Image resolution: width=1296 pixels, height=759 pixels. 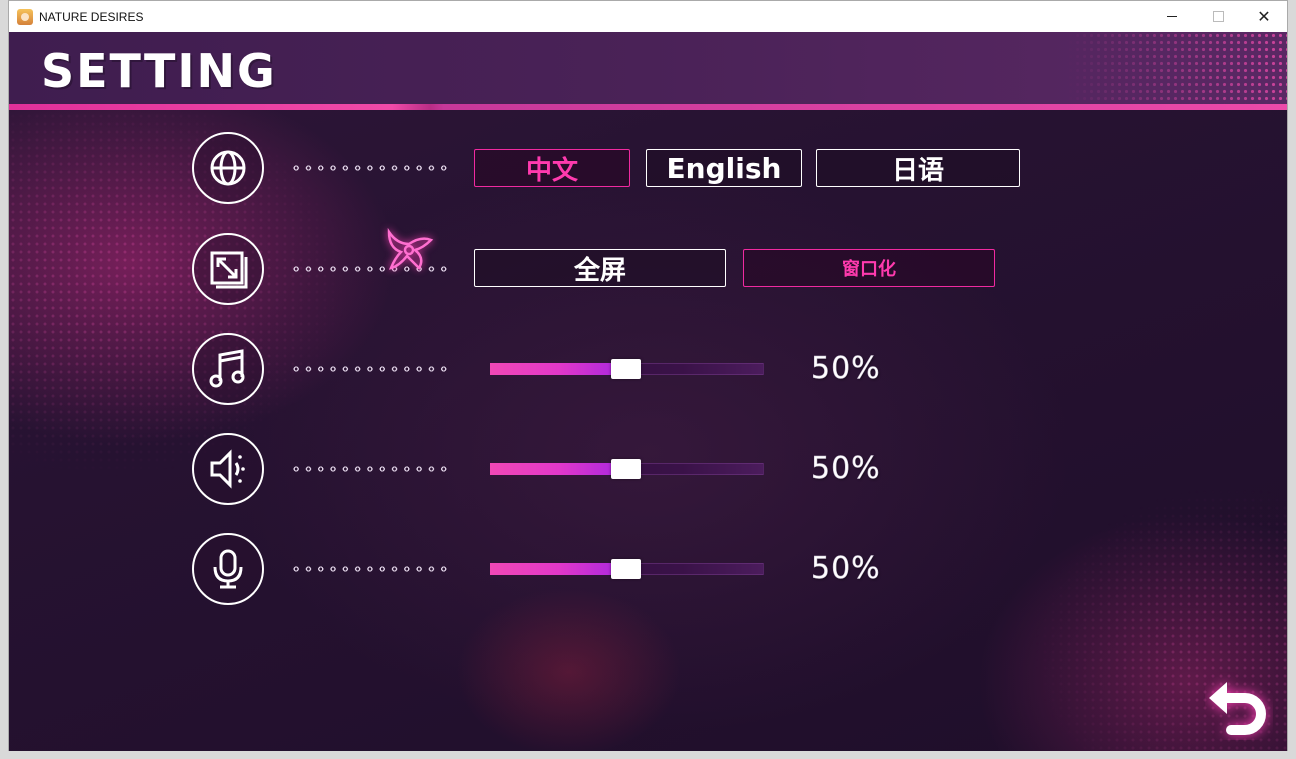 I want to click on music-volume-value: 50%, so click(x=846, y=369).